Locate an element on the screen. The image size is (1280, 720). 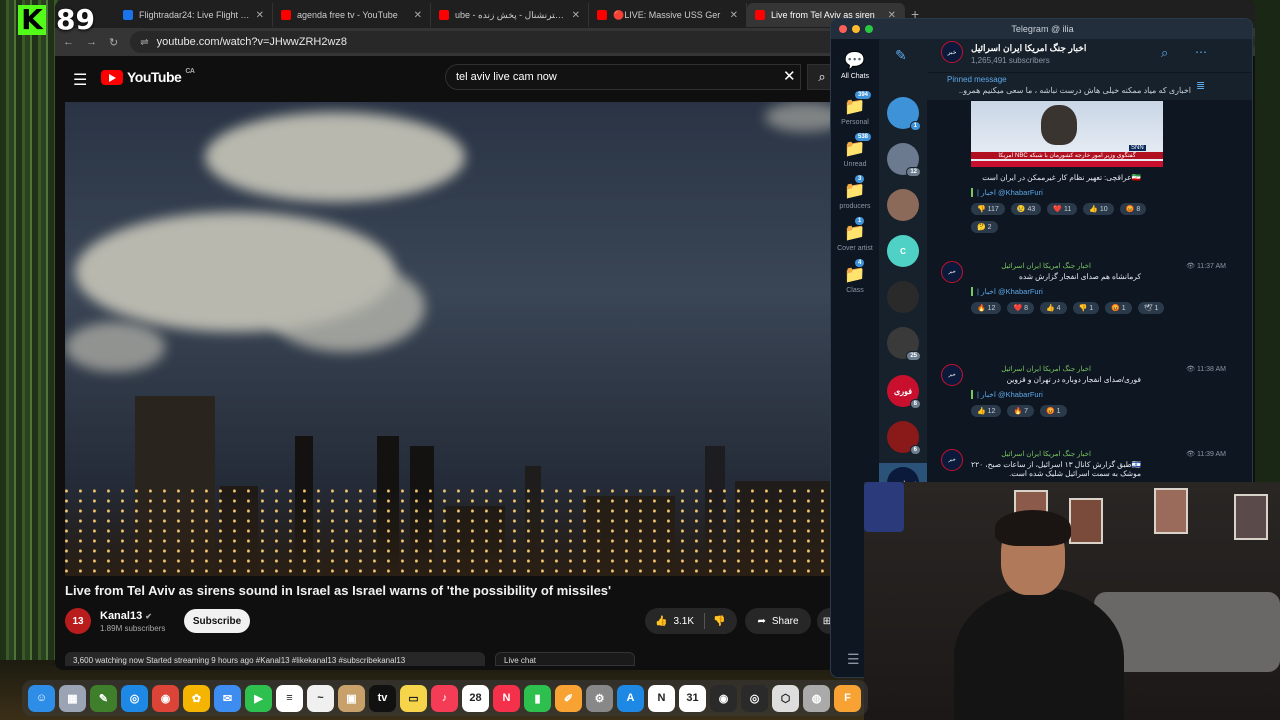
zoom-window-icon is located at coordinates (869, 29).